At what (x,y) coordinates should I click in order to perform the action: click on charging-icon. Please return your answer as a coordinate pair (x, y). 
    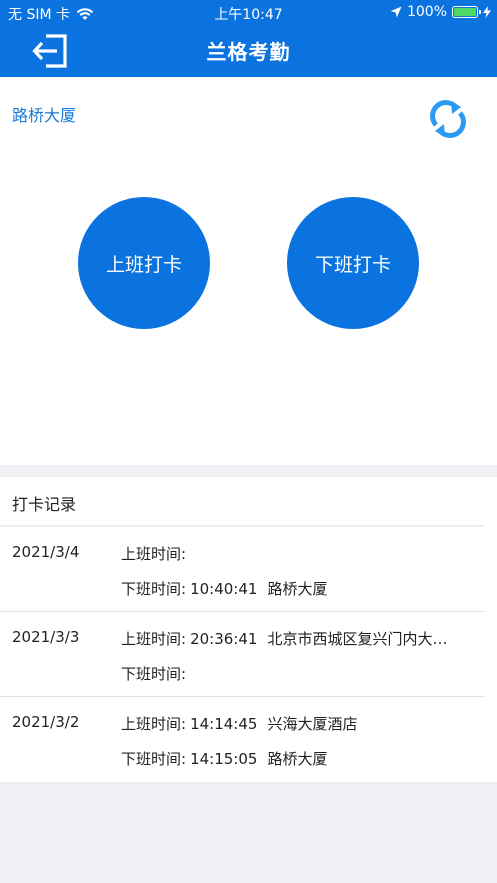
    Looking at the image, I should click on (487, 12).